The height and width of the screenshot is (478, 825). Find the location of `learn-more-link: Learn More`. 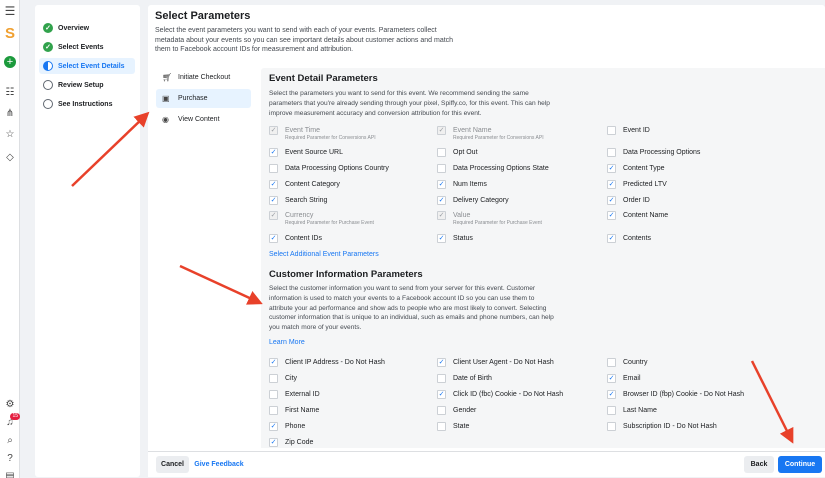

learn-more-link: Learn More is located at coordinates (287, 342).